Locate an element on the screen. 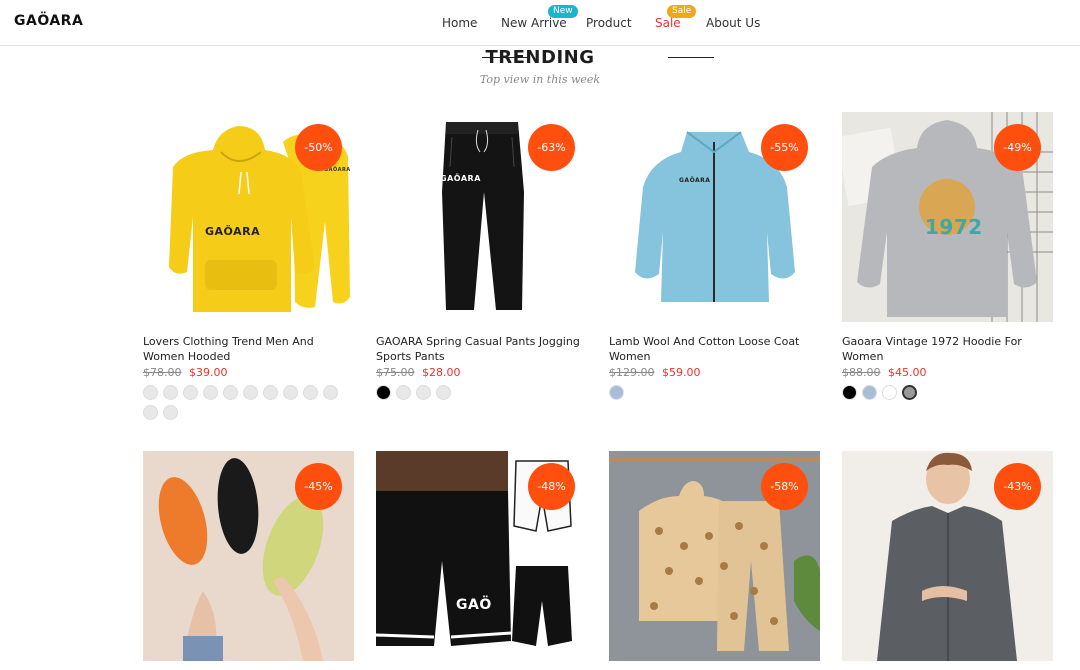 The image size is (1080, 670). site-logo: GAÖARA is located at coordinates (48, 21).